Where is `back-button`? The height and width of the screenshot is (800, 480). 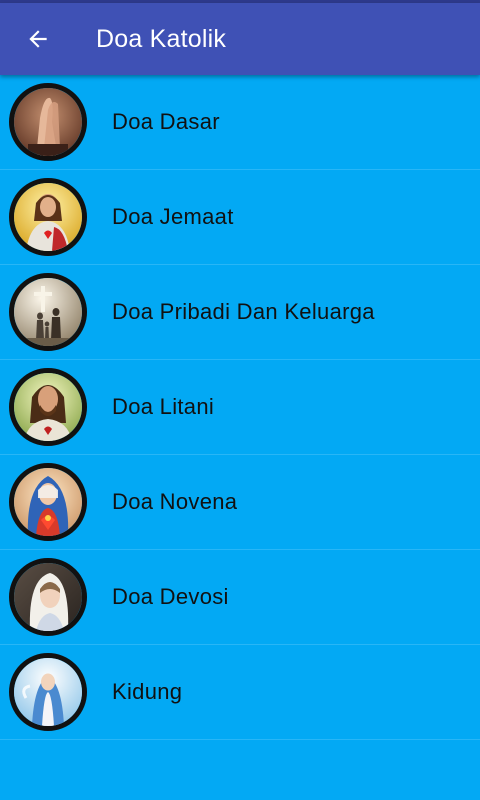 back-button is located at coordinates (38, 39).